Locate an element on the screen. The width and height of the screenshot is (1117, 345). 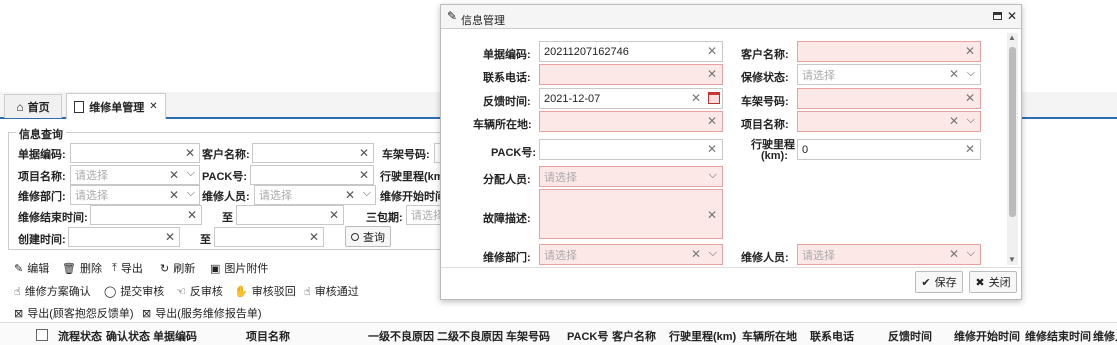
refresh-button: ↻ 刷新 is located at coordinates (177, 268).